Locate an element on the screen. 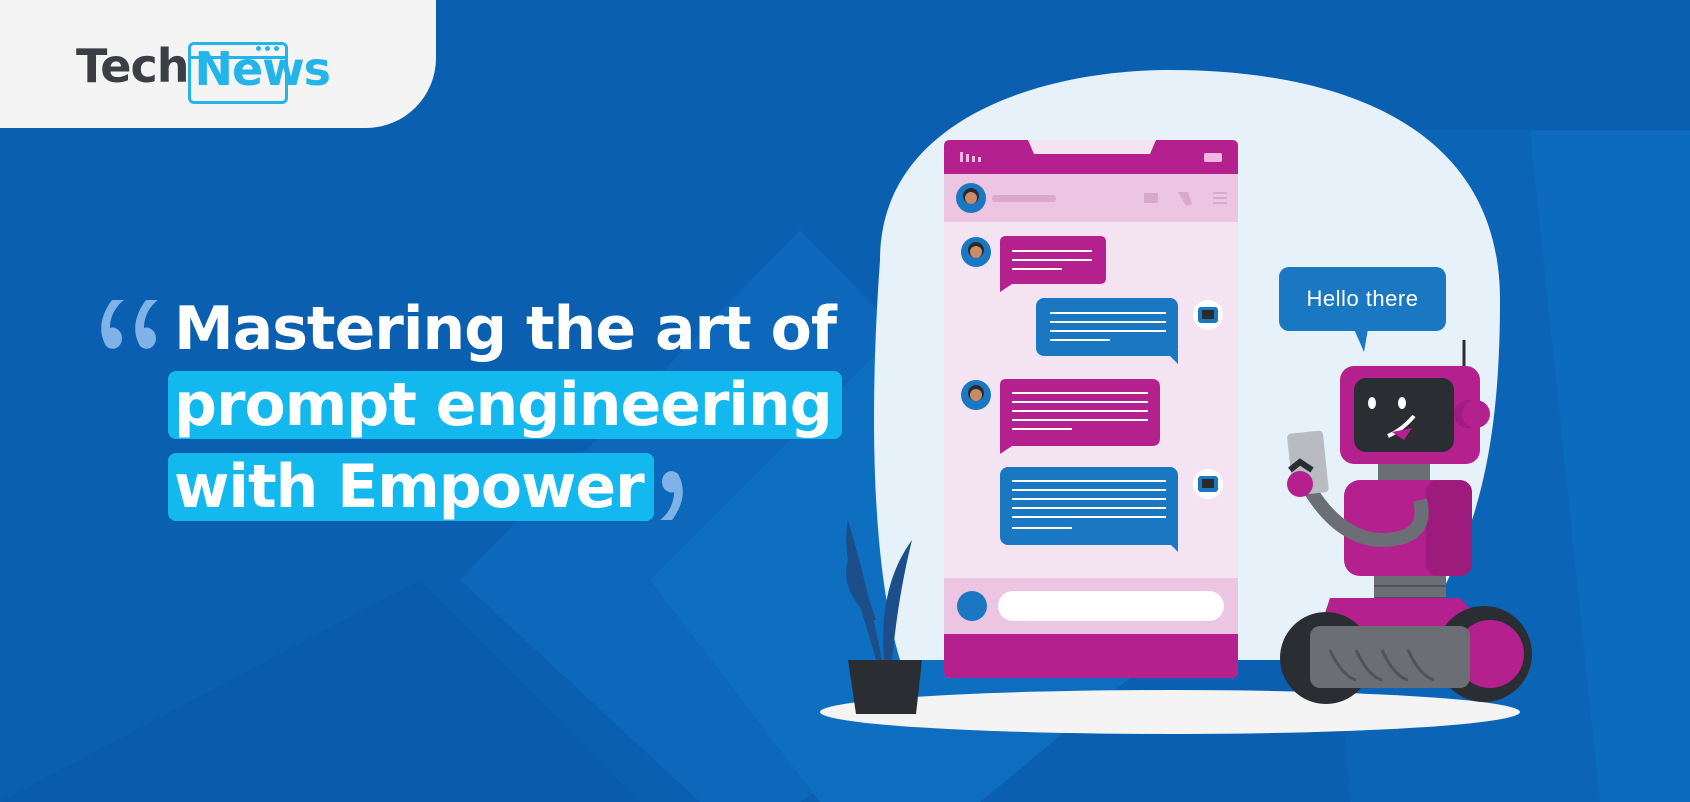  speech-bubble-text: Hello there is located at coordinates (1362, 298).